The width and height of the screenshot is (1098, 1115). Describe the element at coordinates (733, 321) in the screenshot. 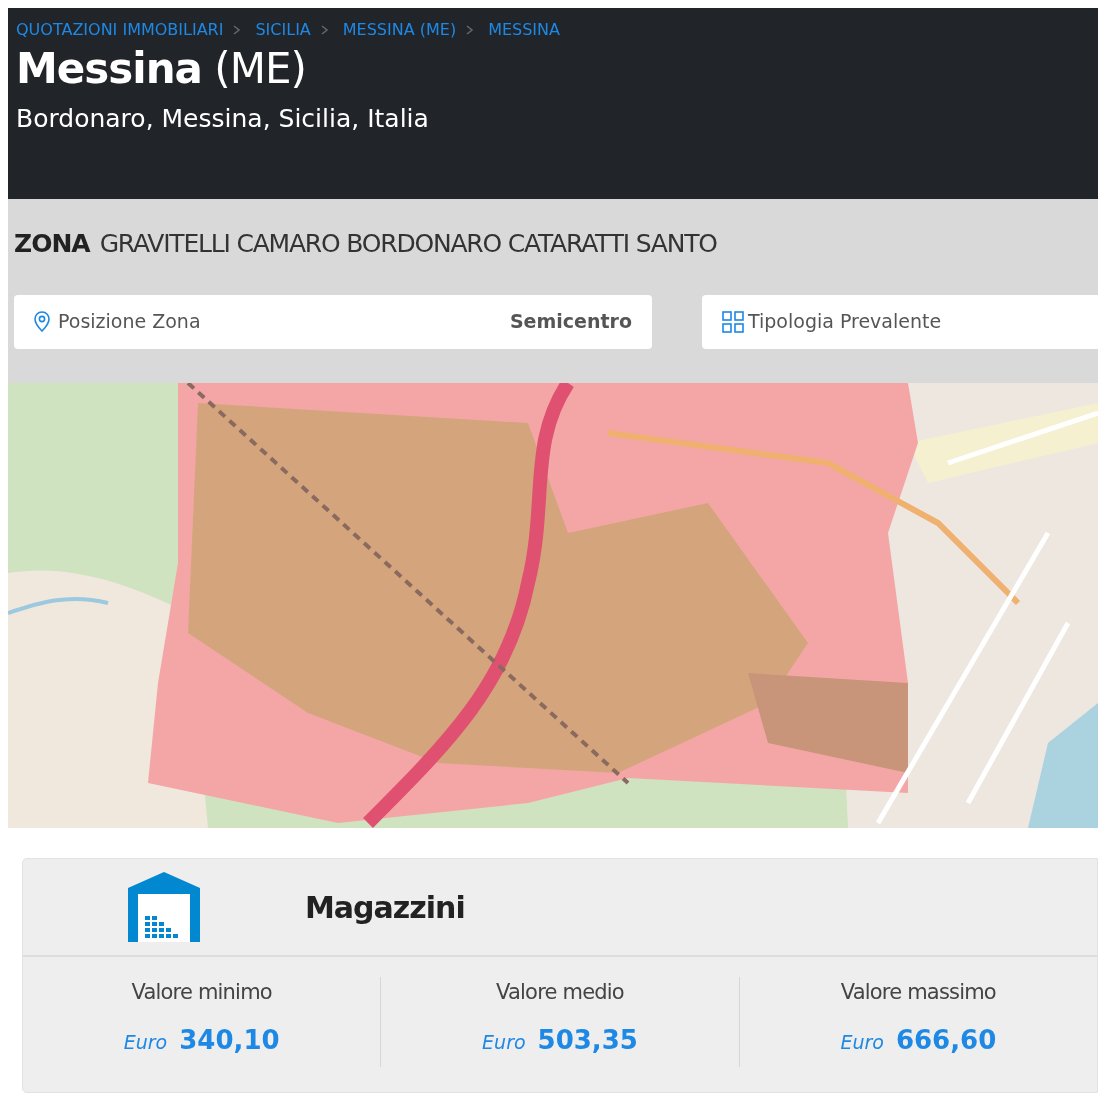

I see `grid-icon` at that location.